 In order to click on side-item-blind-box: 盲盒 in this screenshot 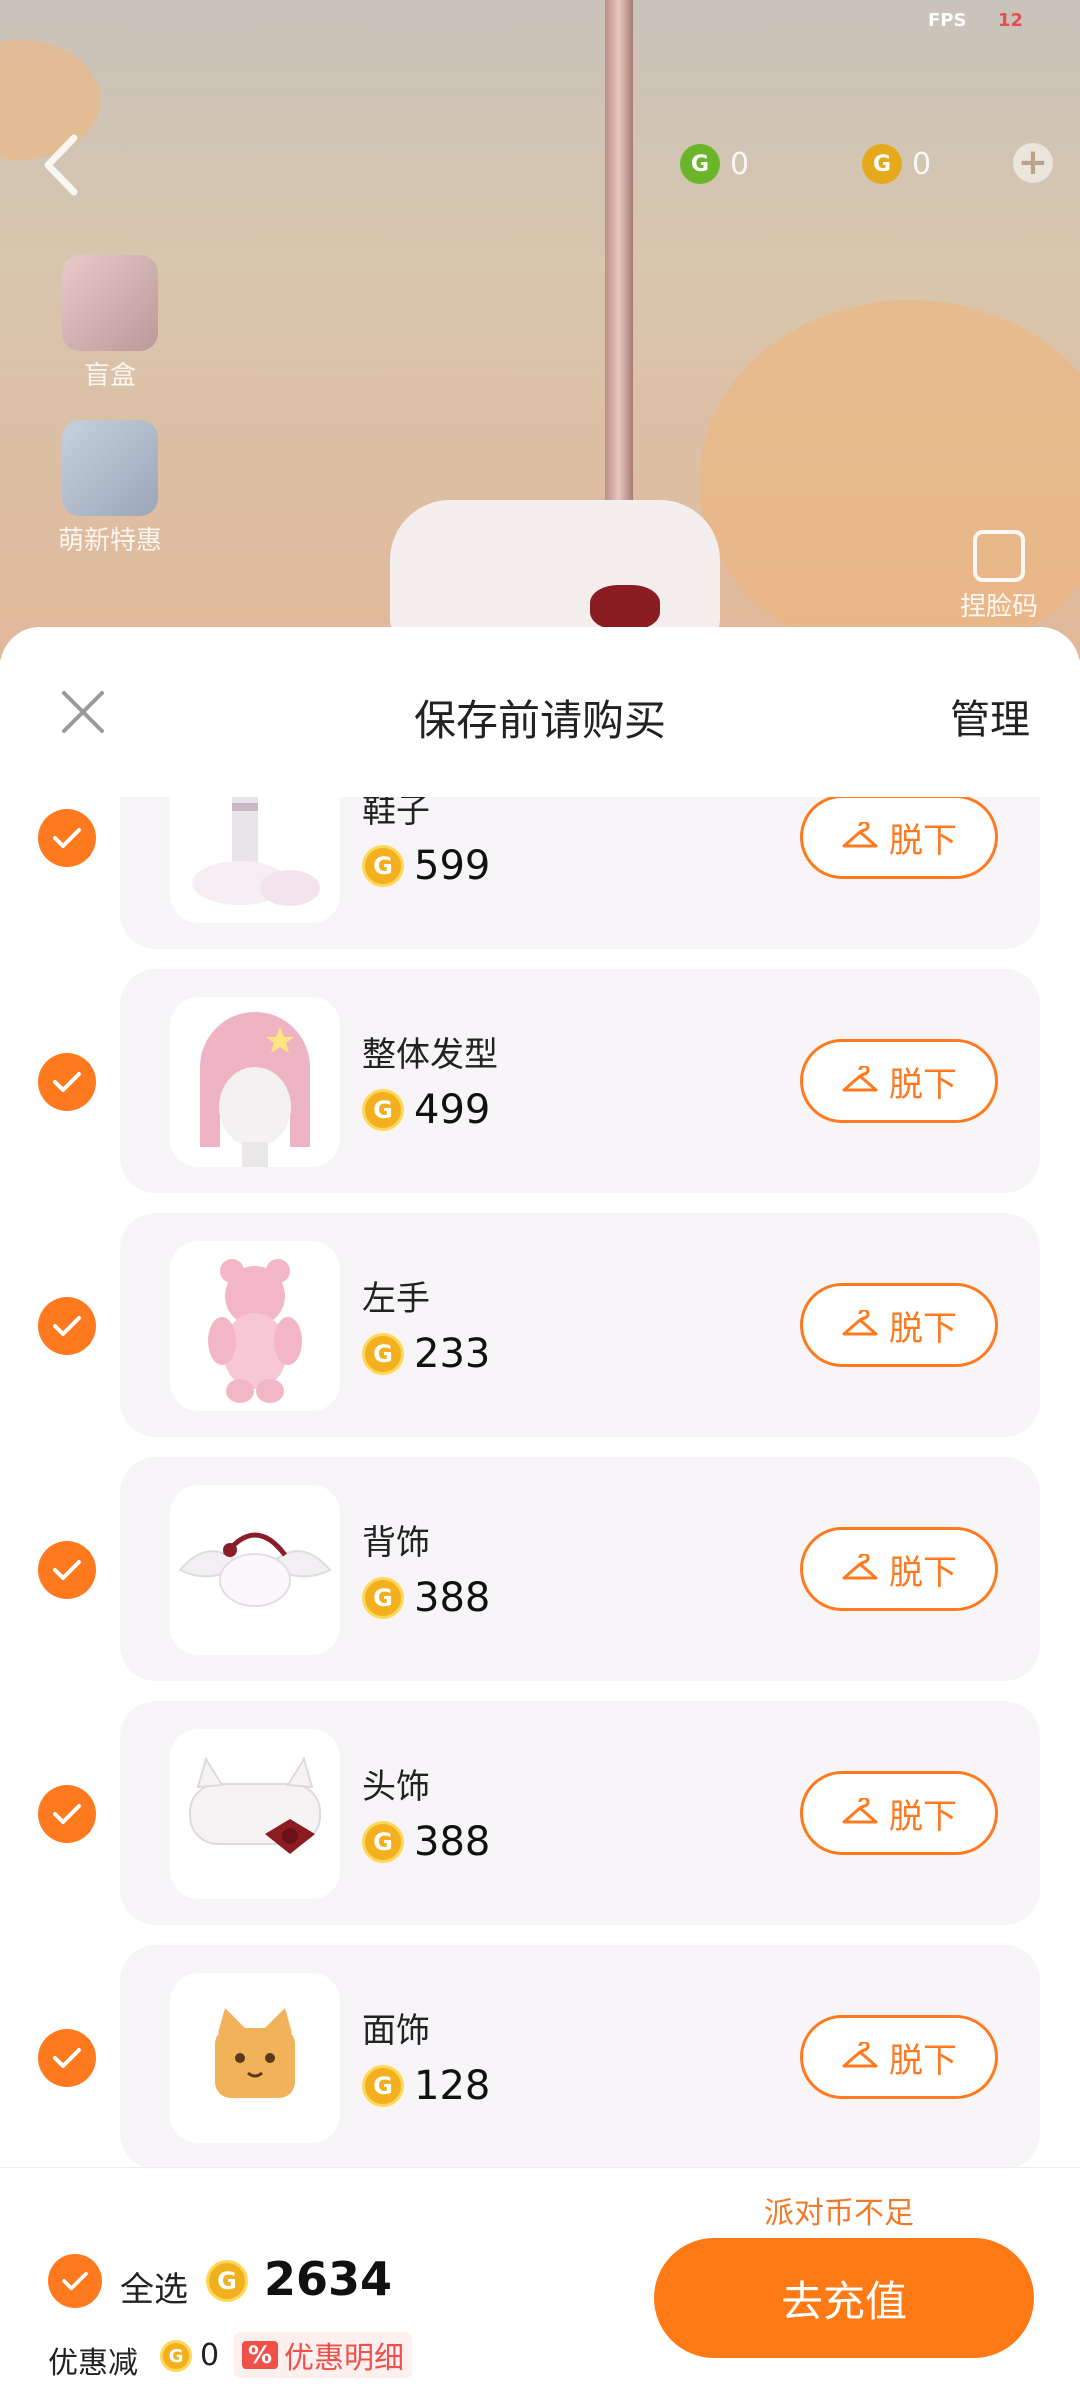, I will do `click(110, 323)`.